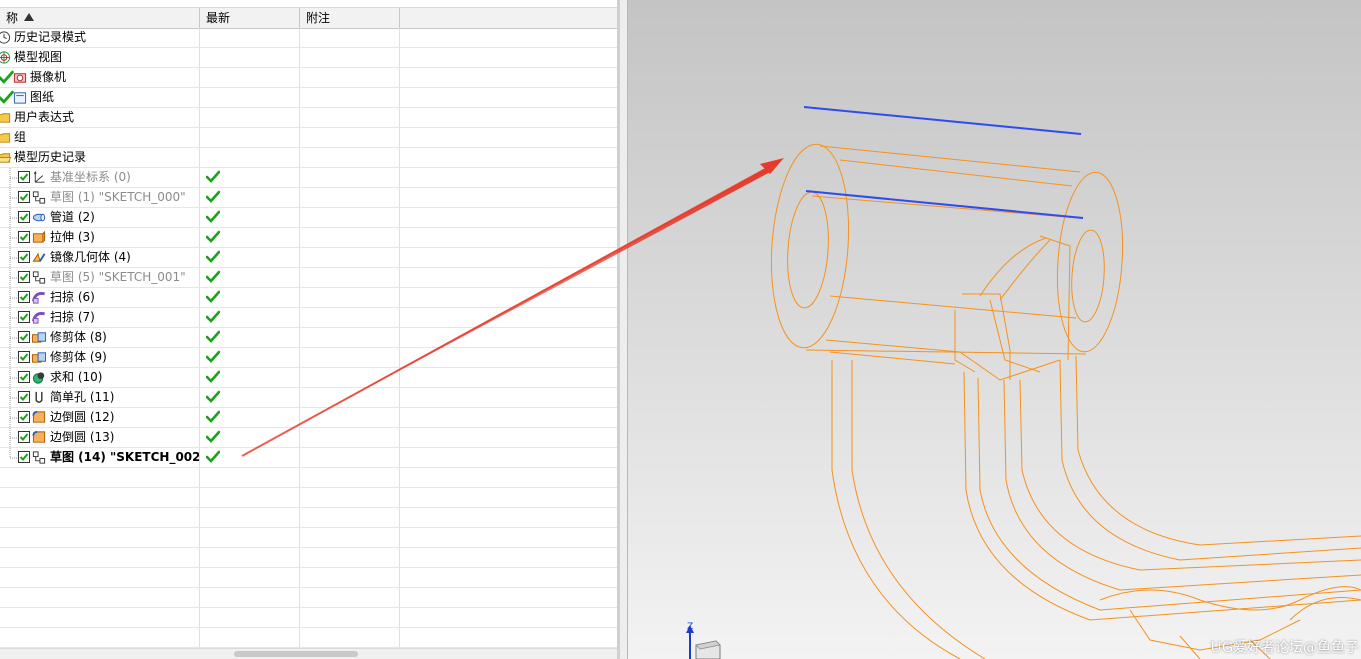  I want to click on feature-row: 扫掠 (7), so click(308, 318).